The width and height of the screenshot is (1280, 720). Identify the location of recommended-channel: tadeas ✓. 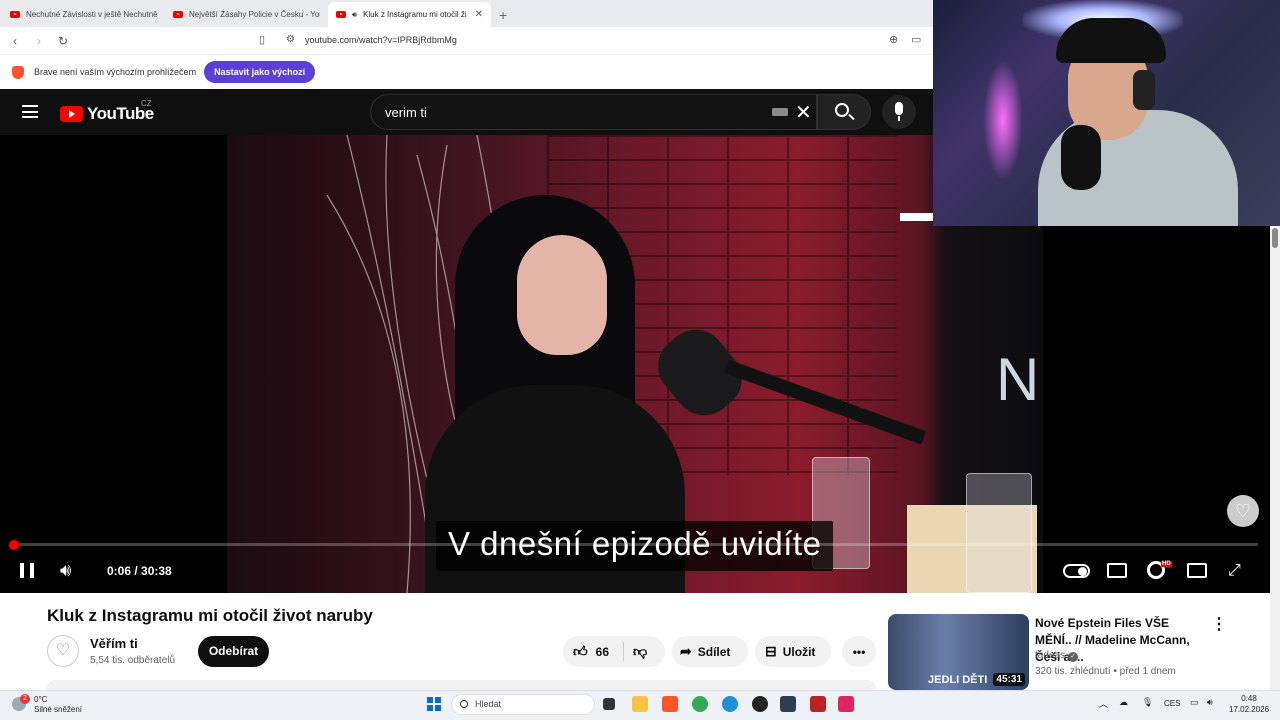
(1057, 656).